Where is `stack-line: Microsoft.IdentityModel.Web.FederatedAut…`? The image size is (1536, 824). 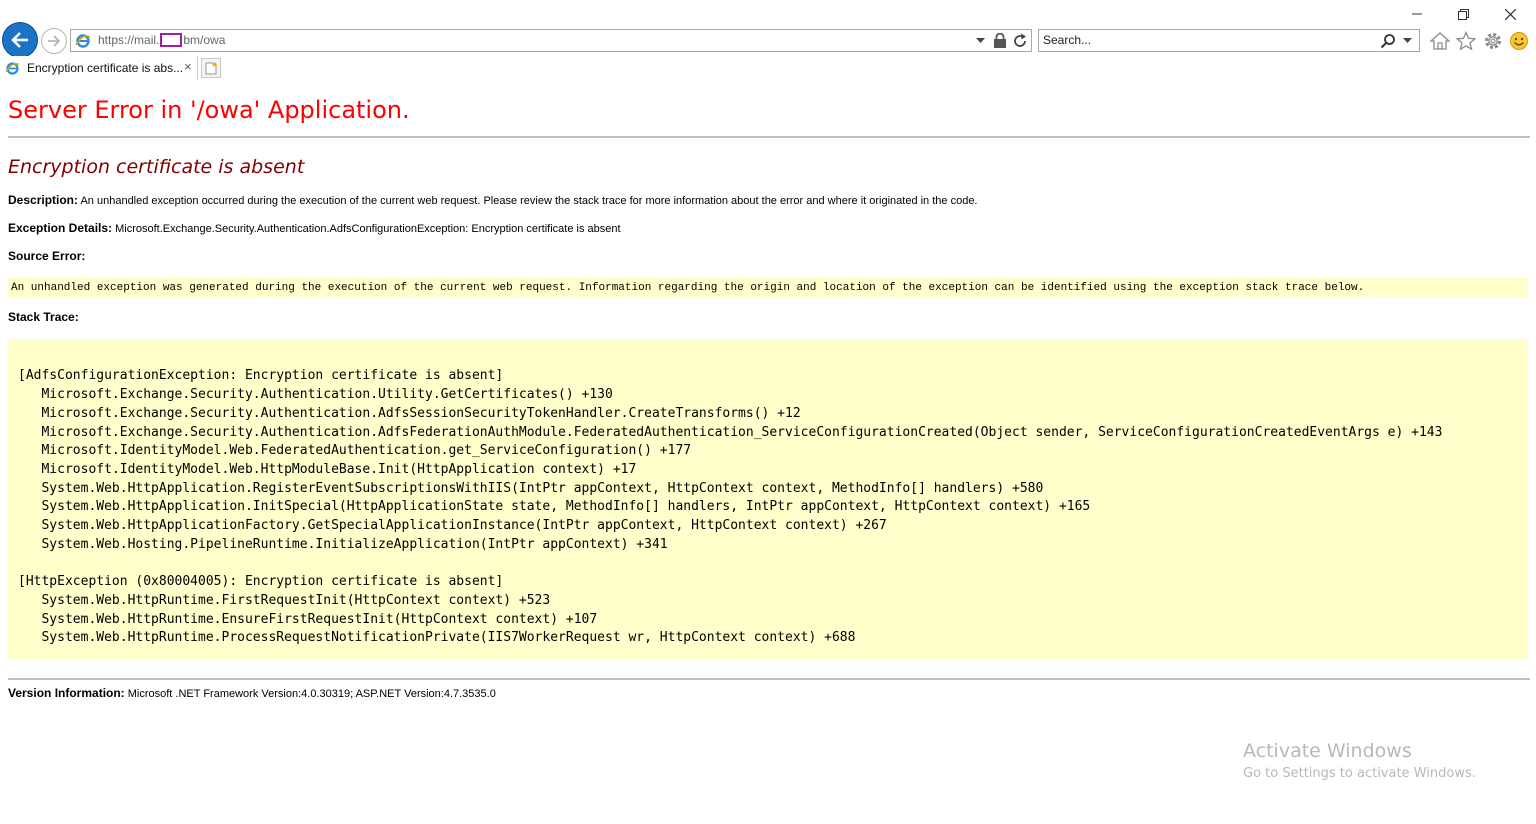
stack-line: Microsoft.IdentityModel.Web.FederatedAut… is located at coordinates (355, 450).